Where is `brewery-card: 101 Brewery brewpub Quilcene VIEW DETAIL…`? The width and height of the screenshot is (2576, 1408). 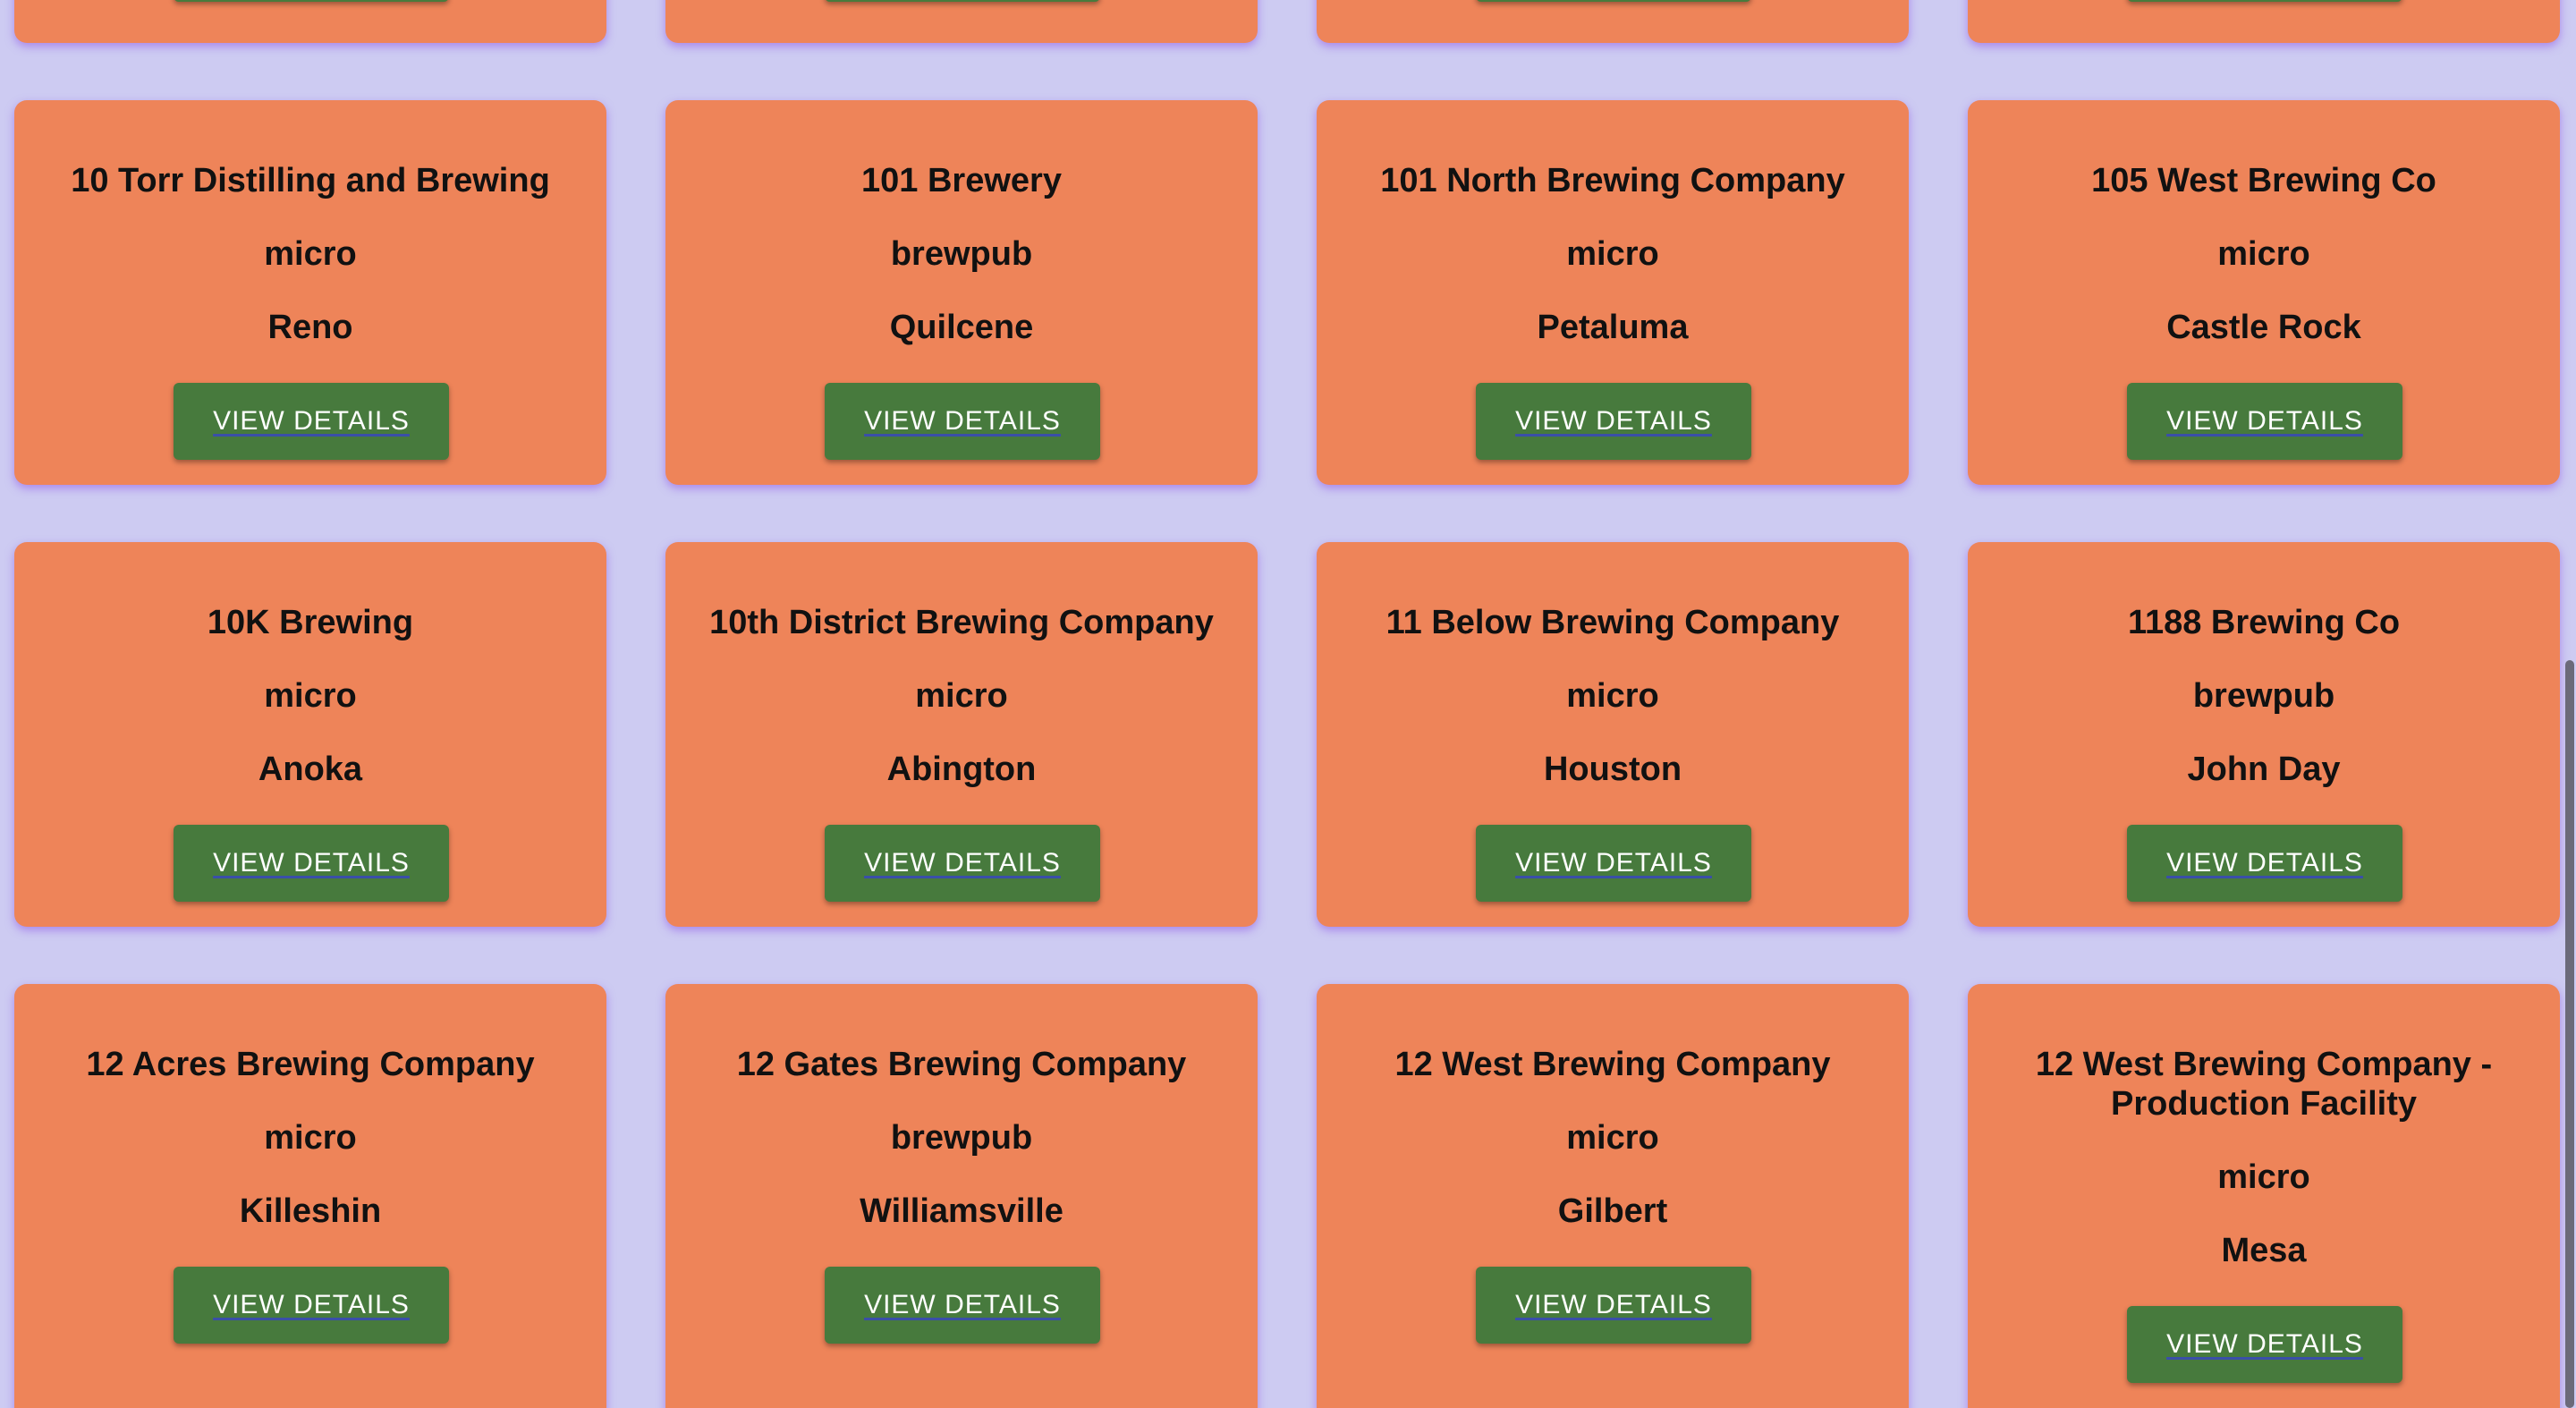 brewery-card: 101 Brewery brewpub Quilcene VIEW DETAIL… is located at coordinates (961, 292).